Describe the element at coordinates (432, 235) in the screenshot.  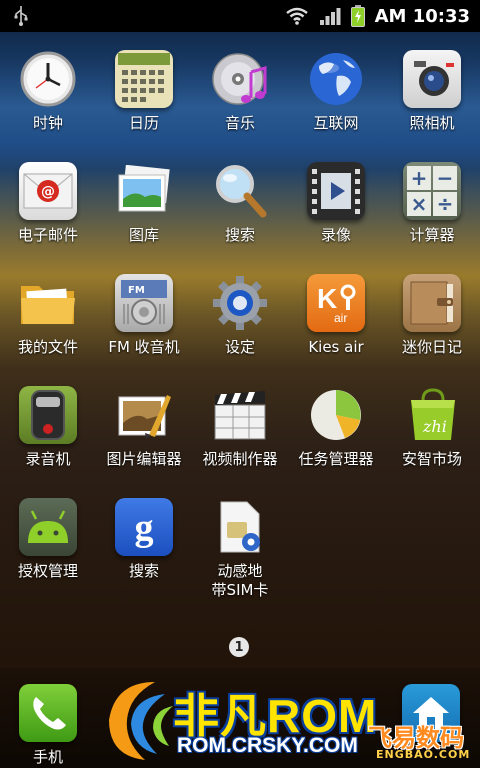
I see `app-label: 计算器` at that location.